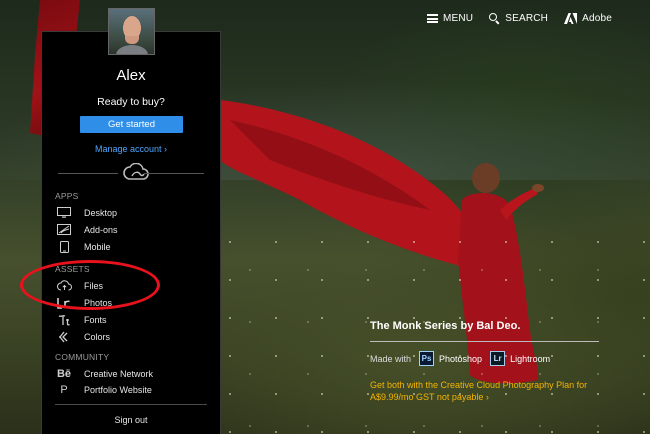  What do you see at coordinates (538, 188) in the screenshot?
I see `monk-hand` at bounding box center [538, 188].